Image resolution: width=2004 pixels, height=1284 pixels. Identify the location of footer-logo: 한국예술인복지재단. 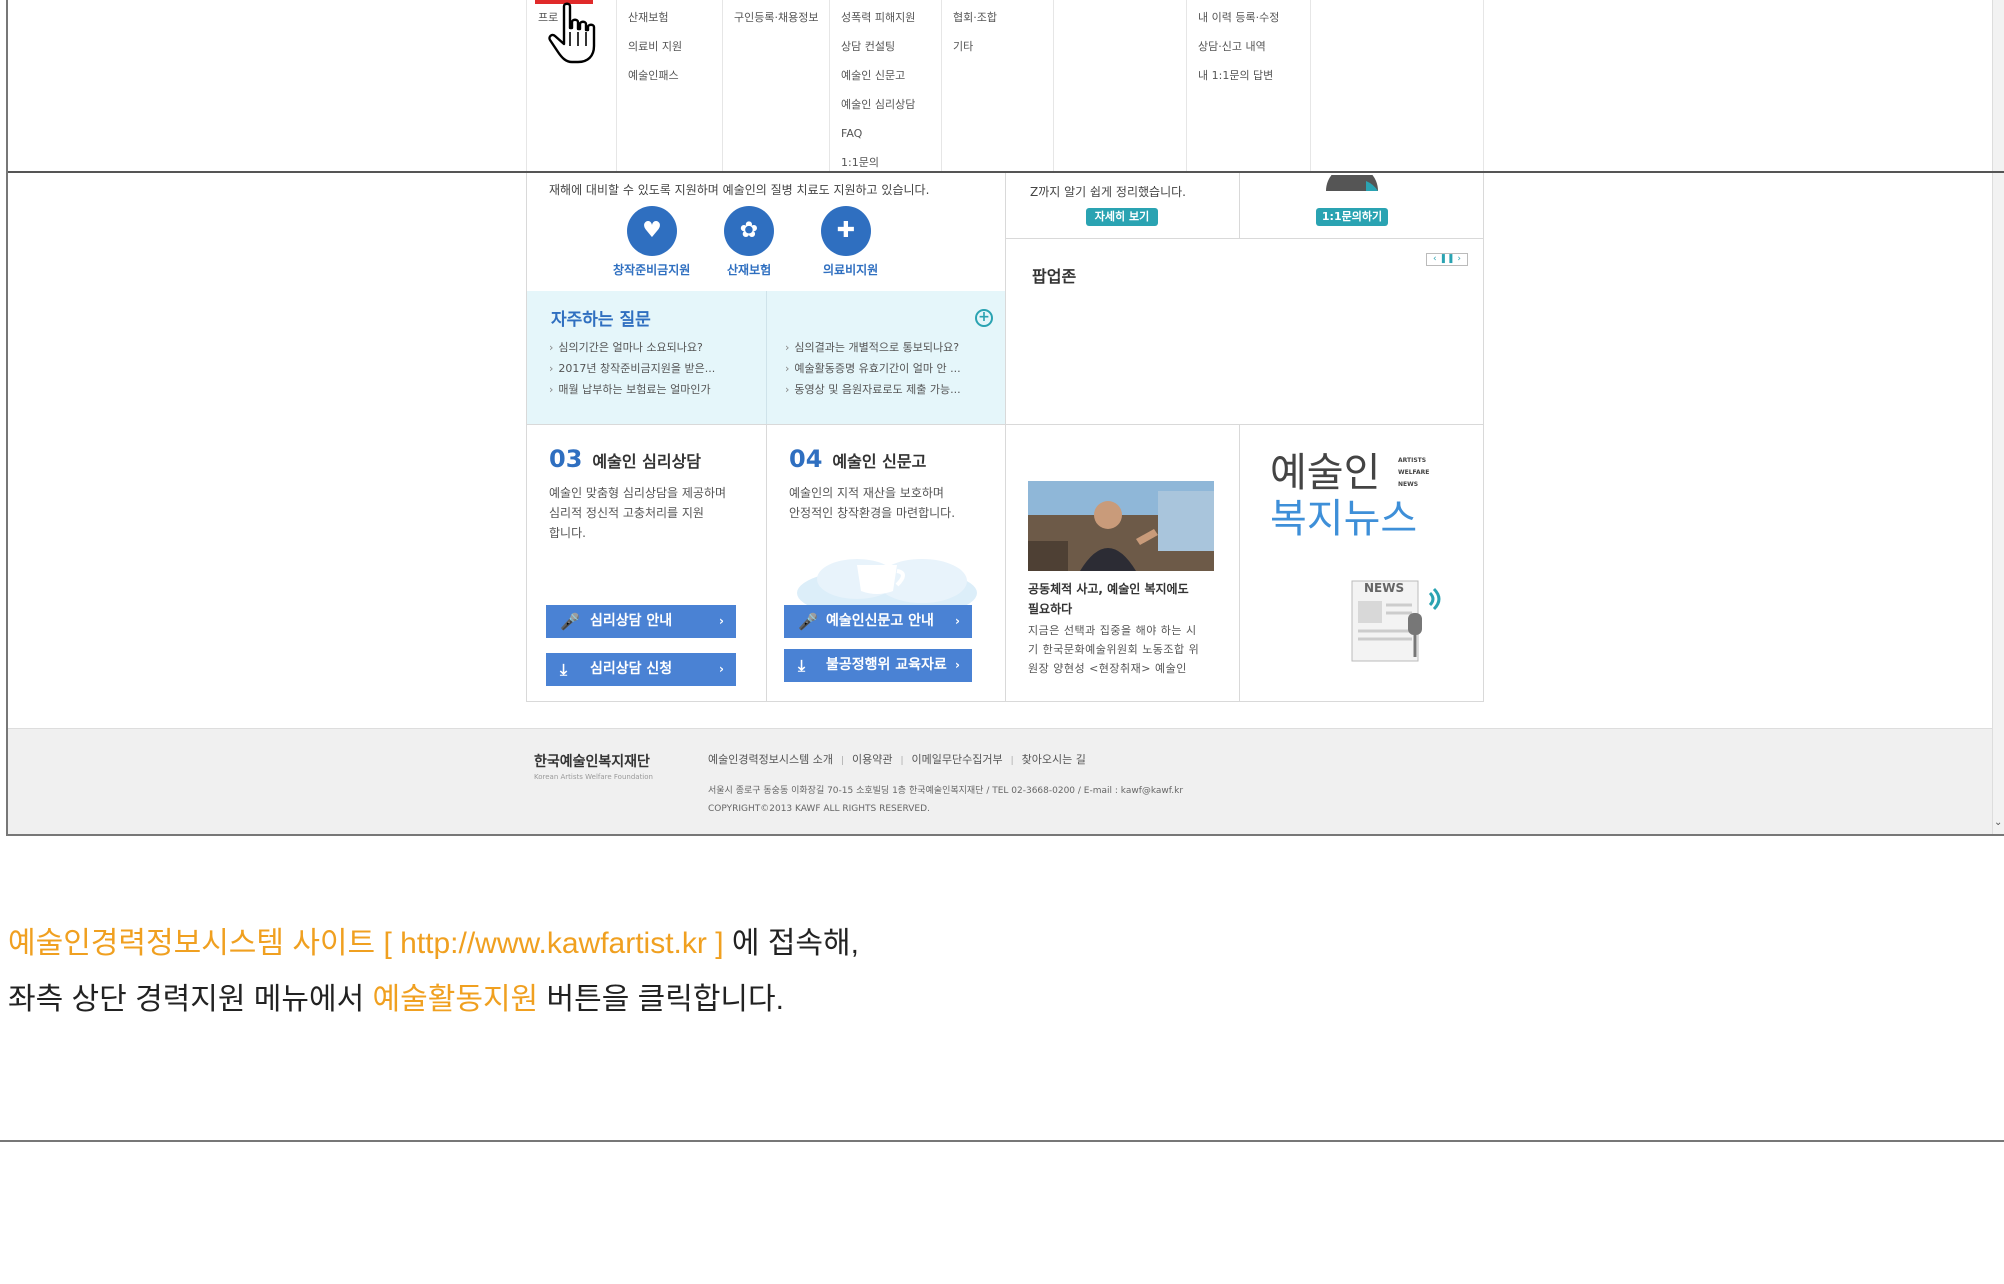
(592, 761).